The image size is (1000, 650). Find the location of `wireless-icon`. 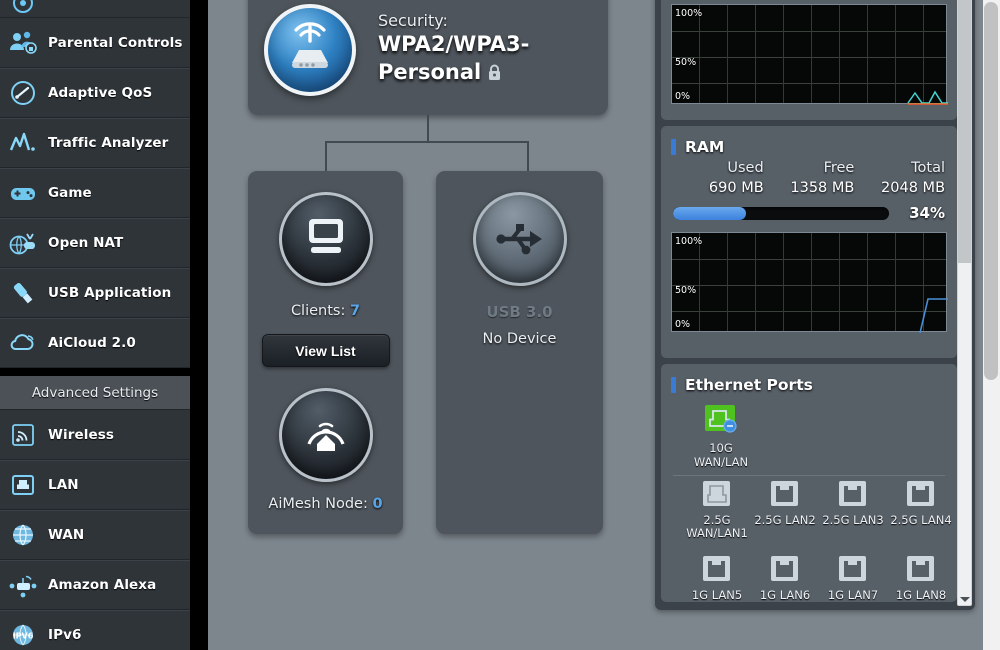

wireless-icon is located at coordinates (23, 435).